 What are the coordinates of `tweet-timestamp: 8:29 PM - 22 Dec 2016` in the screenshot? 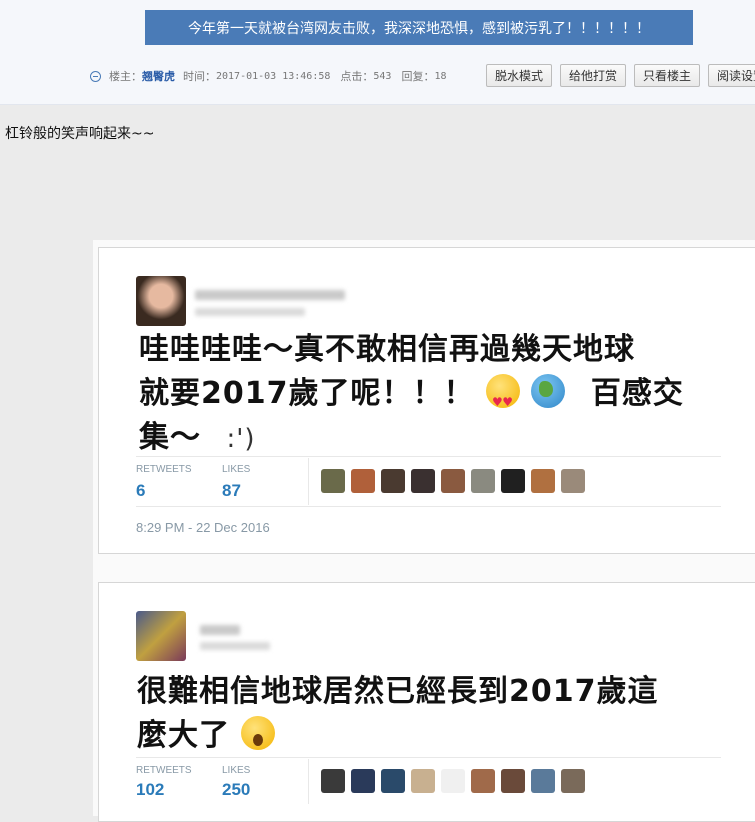 It's located at (203, 527).